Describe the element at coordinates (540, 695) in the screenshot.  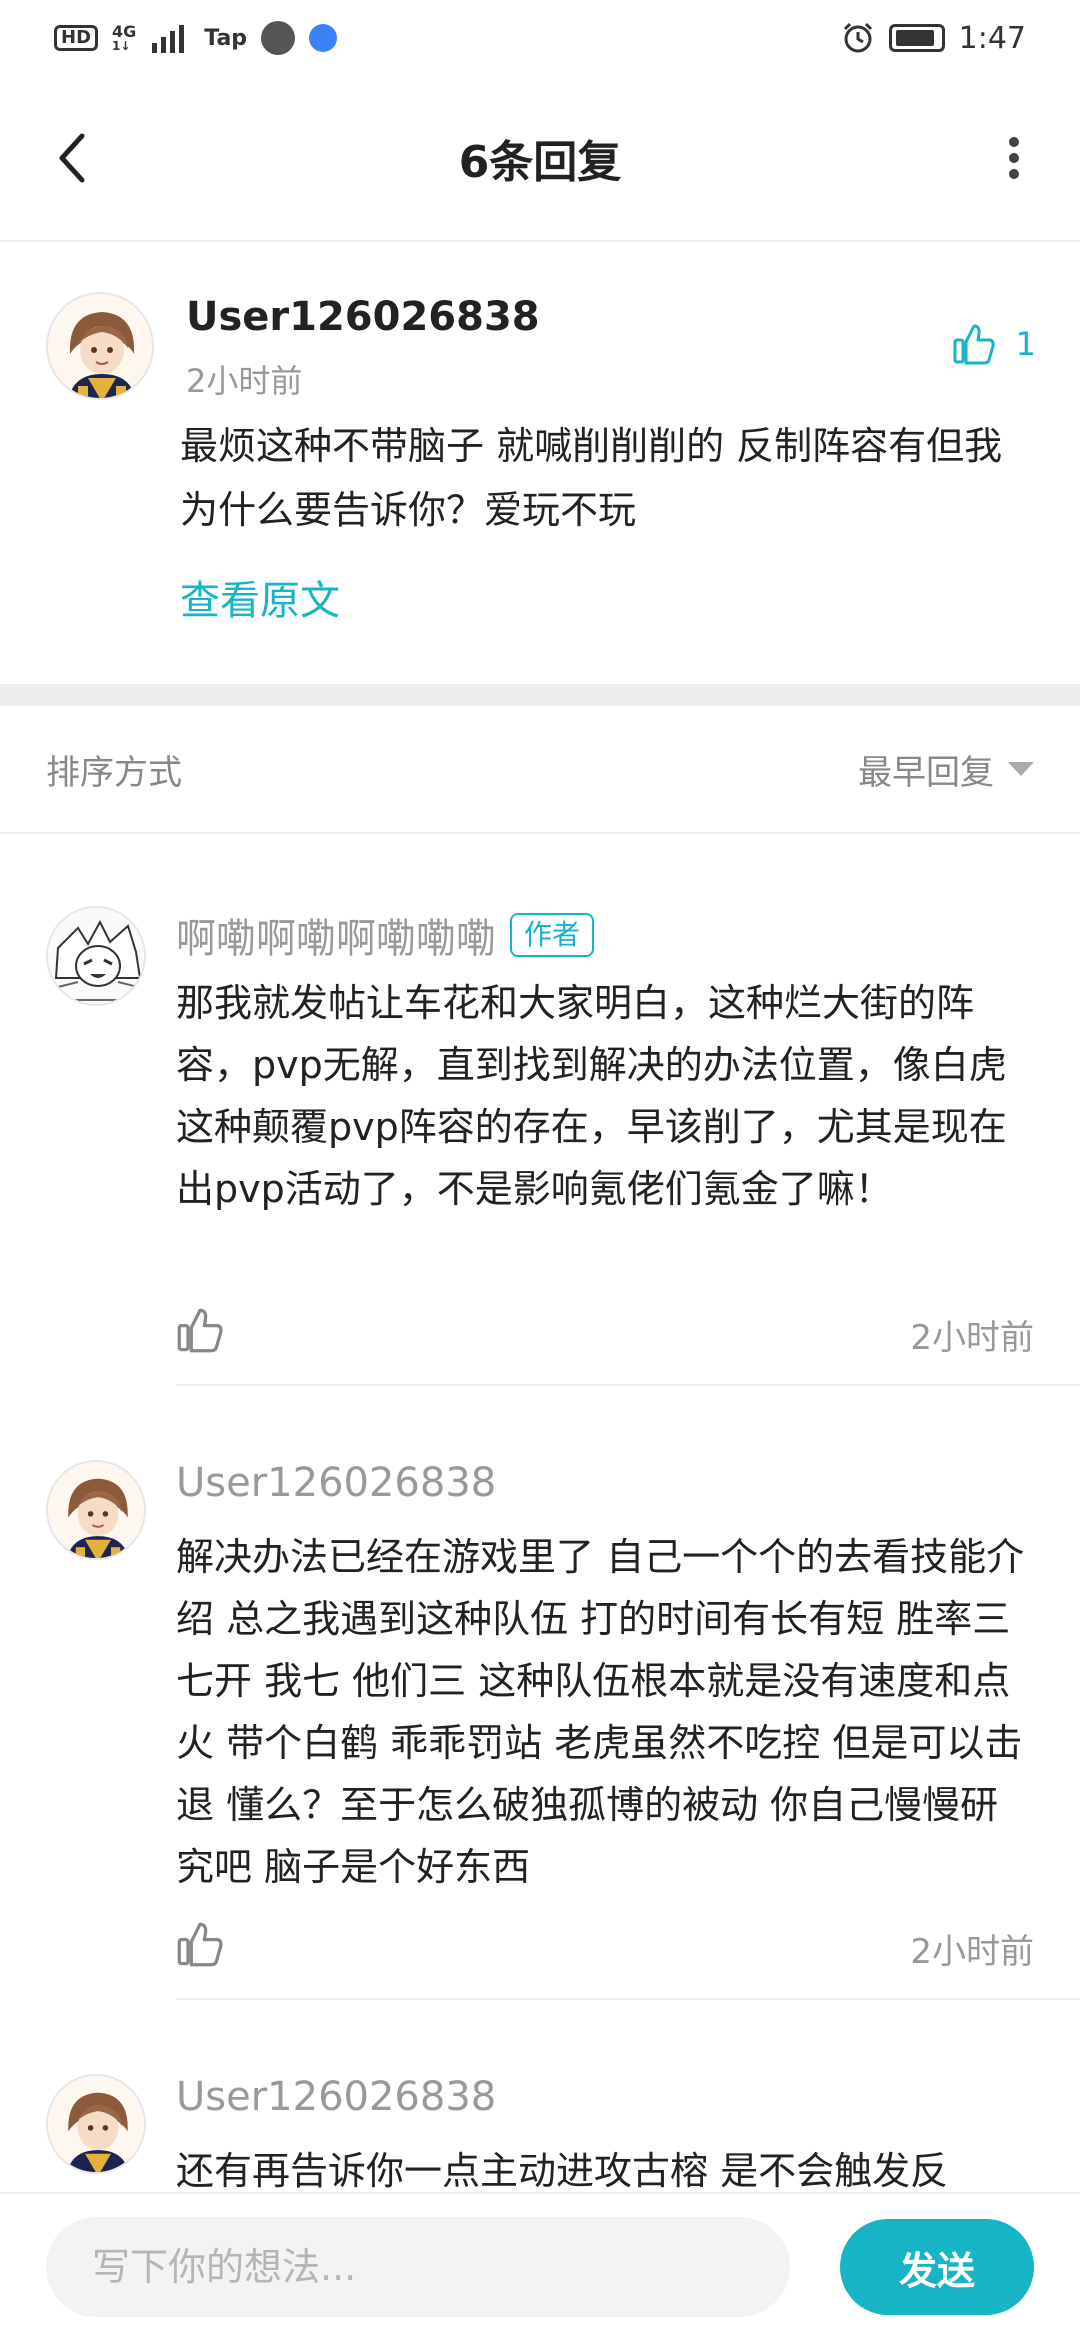
I see `section-divider` at that location.